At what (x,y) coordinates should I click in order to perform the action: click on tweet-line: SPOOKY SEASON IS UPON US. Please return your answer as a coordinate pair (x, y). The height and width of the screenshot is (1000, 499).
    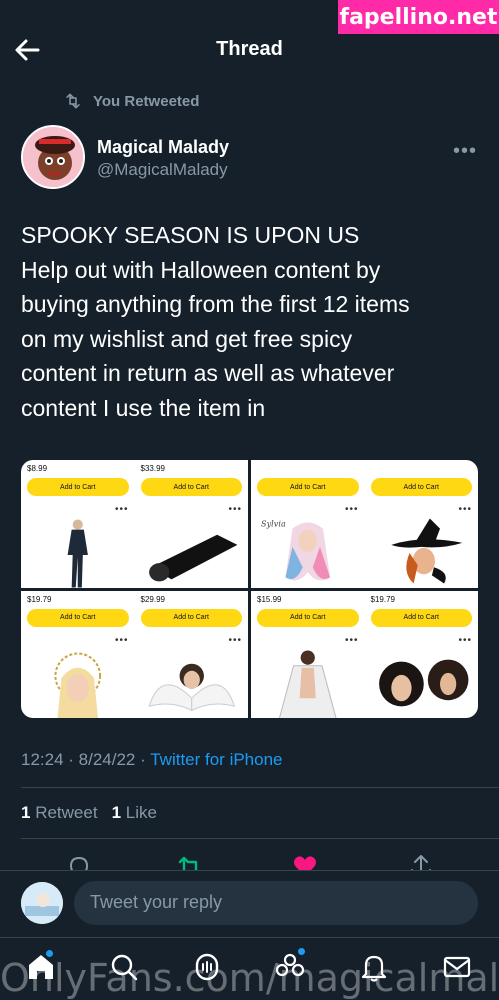
    Looking at the image, I should click on (190, 235).